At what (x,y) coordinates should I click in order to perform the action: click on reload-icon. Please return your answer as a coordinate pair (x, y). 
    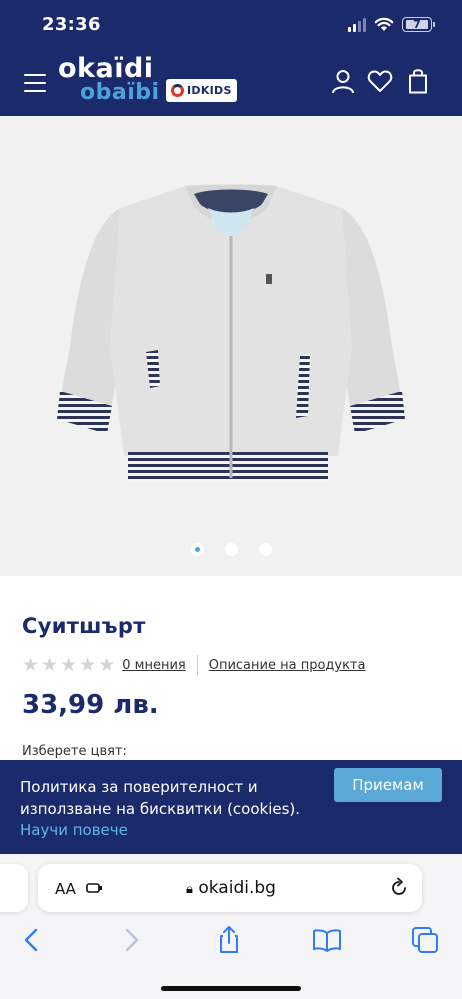
    Looking at the image, I should click on (399, 888).